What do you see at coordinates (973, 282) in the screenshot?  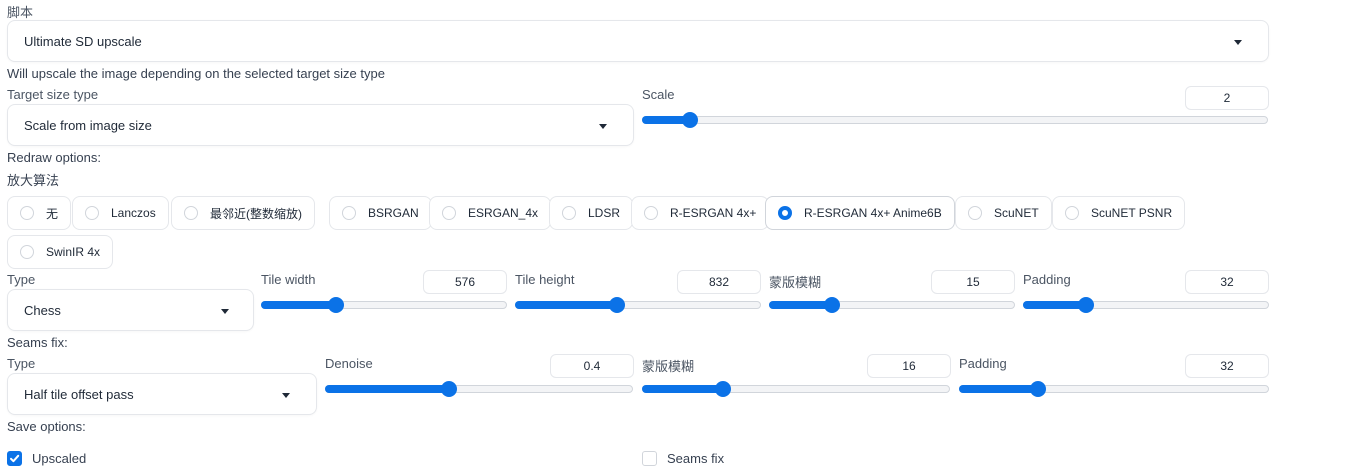 I see `mask-blur-number-input: 15` at bounding box center [973, 282].